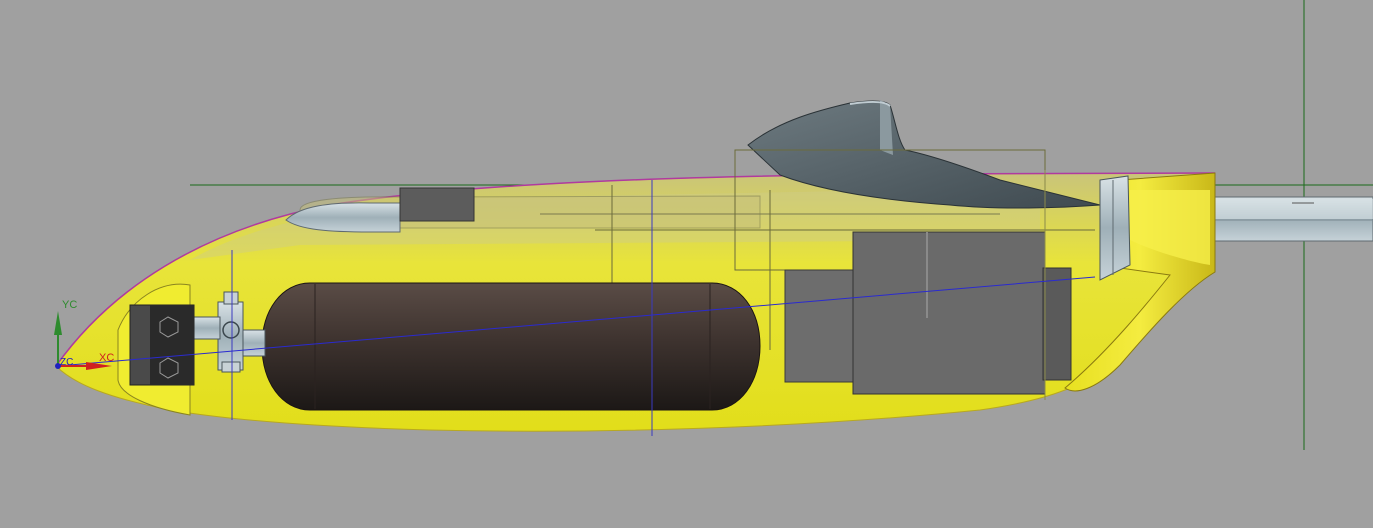  I want to click on triad-y-label: YC, so click(69, 305).